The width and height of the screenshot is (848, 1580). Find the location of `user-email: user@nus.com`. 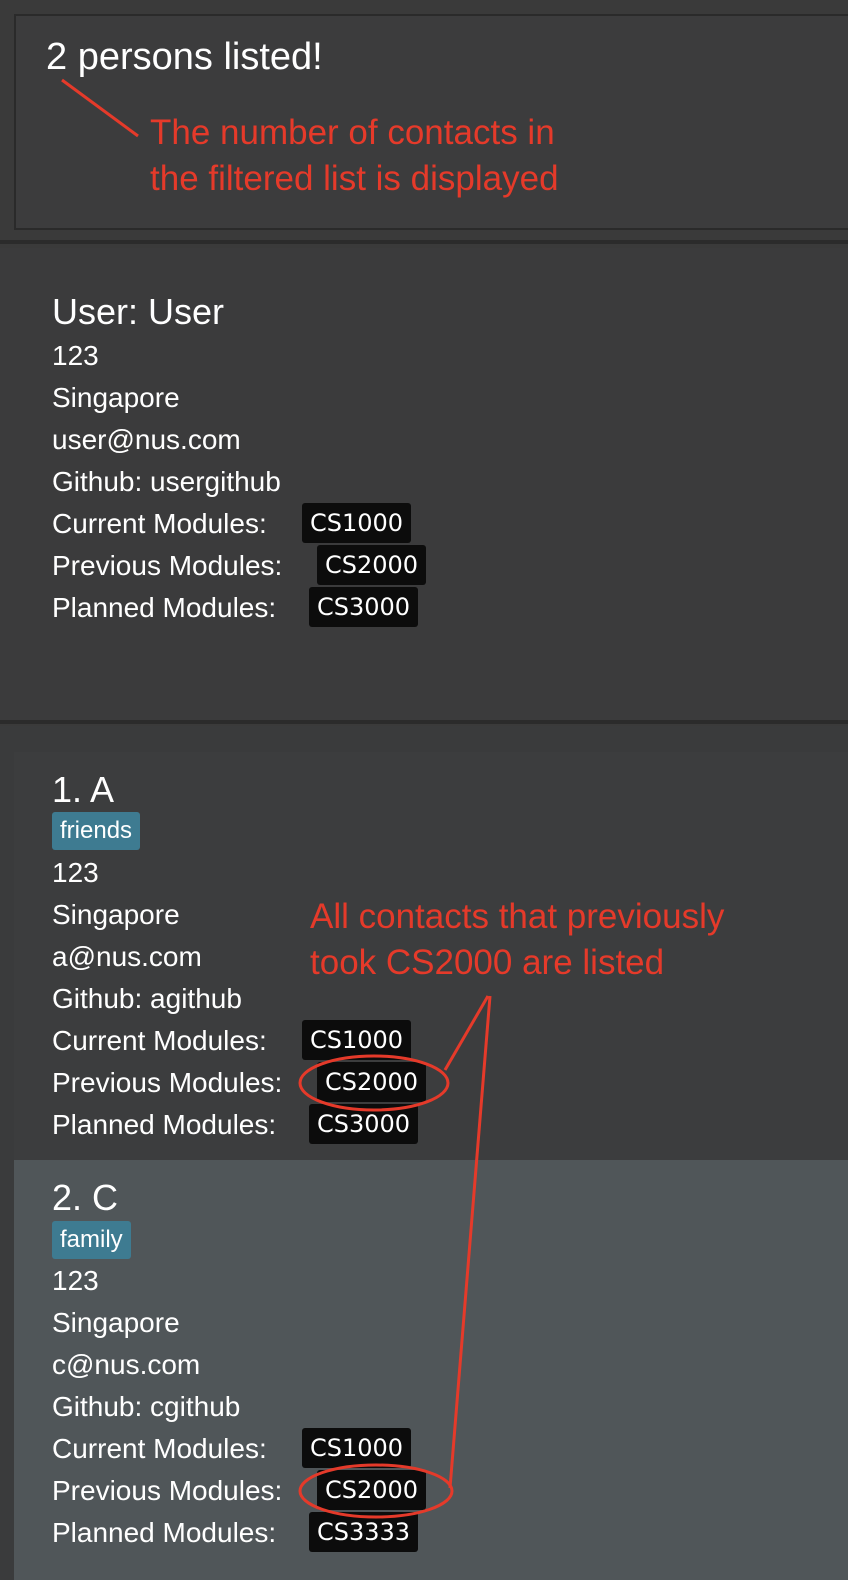

user-email: user@nus.com is located at coordinates (146, 439).